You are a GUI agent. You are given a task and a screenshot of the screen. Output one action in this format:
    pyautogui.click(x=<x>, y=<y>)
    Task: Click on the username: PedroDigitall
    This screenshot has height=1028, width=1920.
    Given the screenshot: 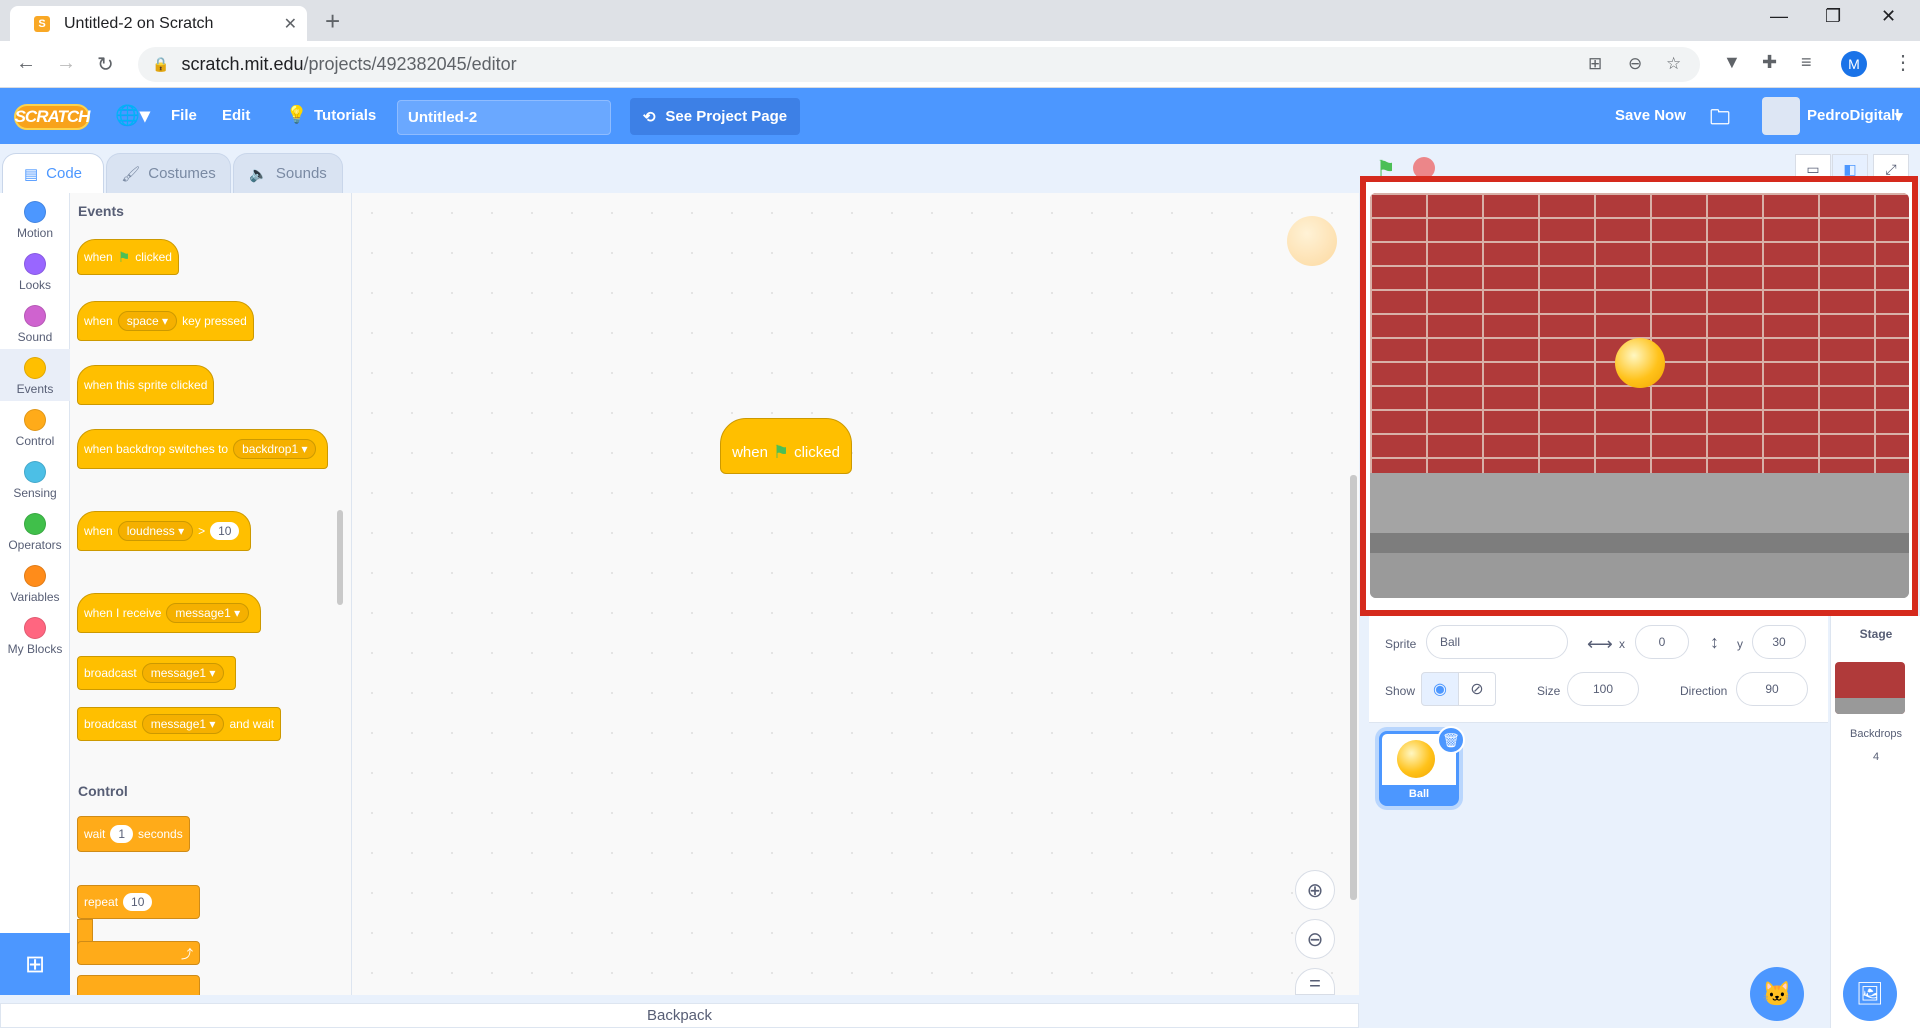 What is the action you would take?
    pyautogui.click(x=1853, y=115)
    